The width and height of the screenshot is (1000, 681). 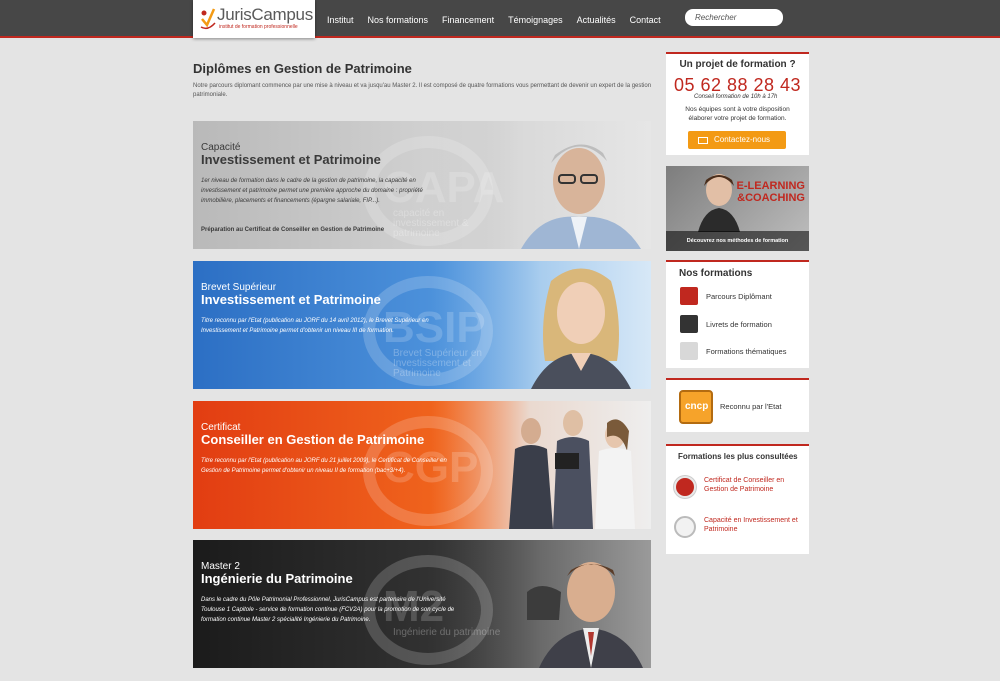 What do you see at coordinates (340, 19) in the screenshot?
I see `nav-institut: Institut` at bounding box center [340, 19].